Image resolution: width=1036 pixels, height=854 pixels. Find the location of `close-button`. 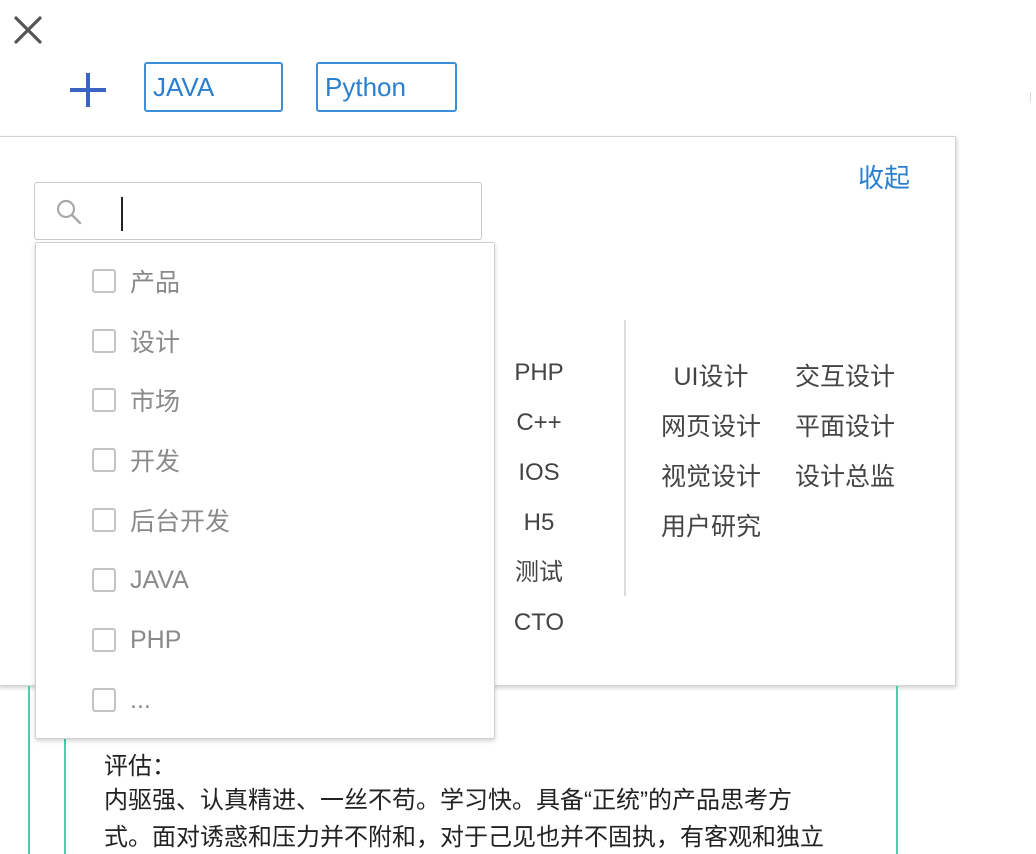

close-button is located at coordinates (28, 30).